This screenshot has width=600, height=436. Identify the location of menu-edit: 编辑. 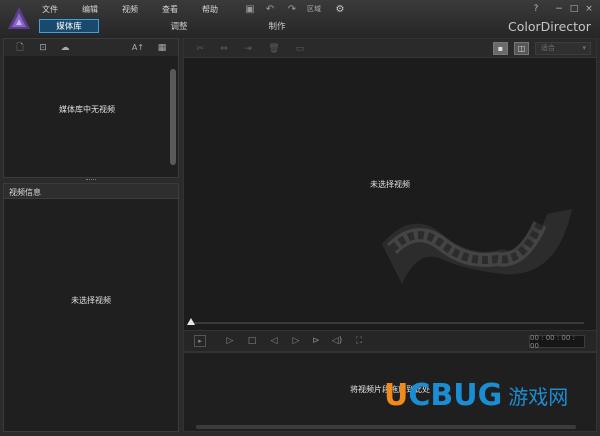
(90, 10).